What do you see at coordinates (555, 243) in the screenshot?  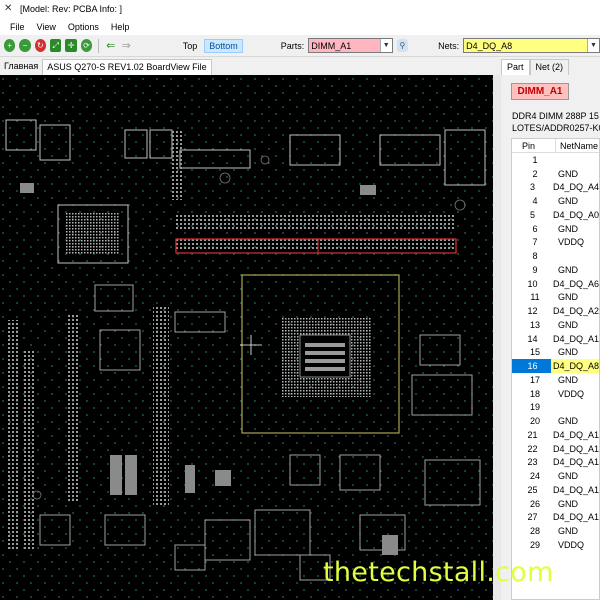 I see `table-row: 7 VDDQ` at bounding box center [555, 243].